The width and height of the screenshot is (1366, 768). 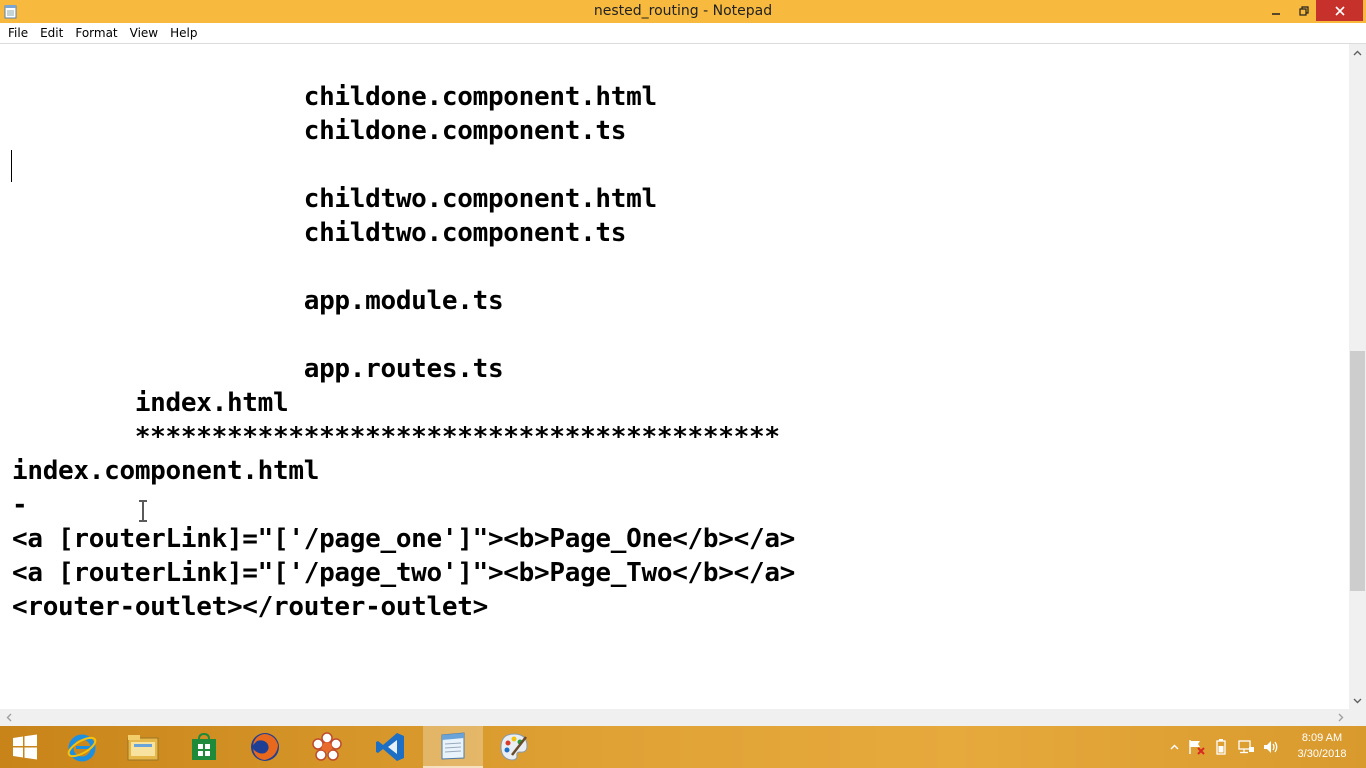 What do you see at coordinates (674, 717) in the screenshot?
I see `horizontal-scrollbar` at bounding box center [674, 717].